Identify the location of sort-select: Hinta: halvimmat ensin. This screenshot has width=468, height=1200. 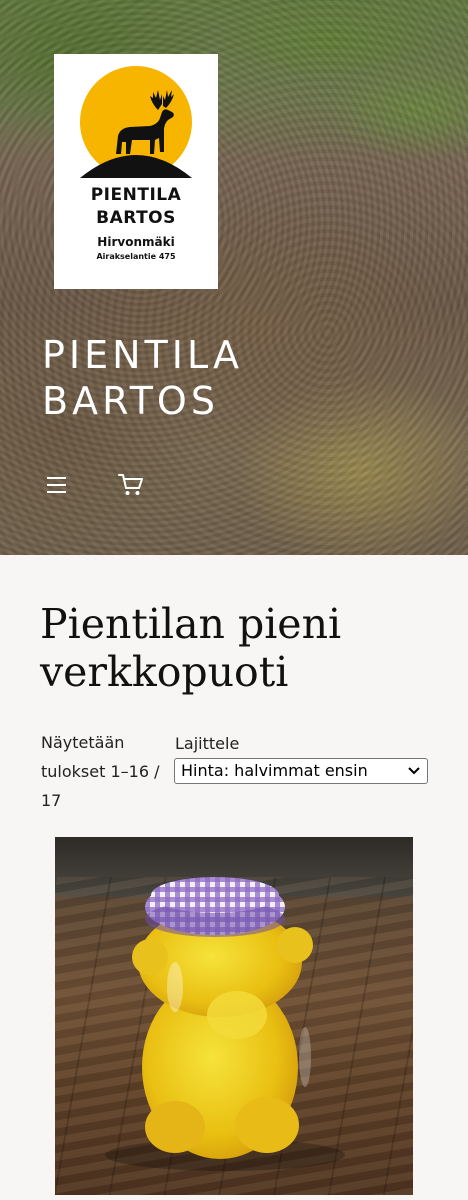
(301, 771).